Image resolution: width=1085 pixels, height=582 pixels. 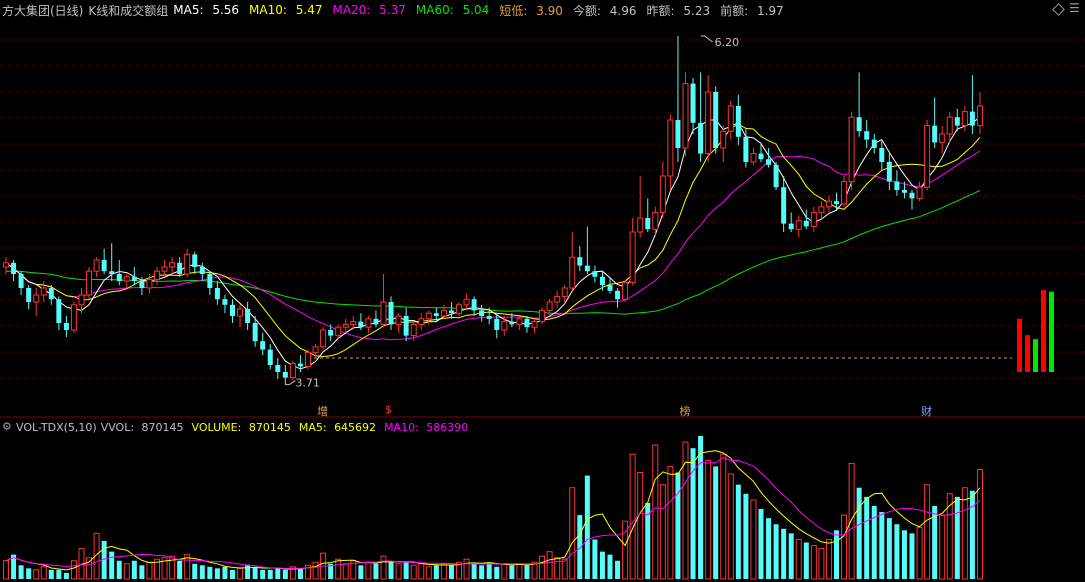 What do you see at coordinates (322, 411) in the screenshot?
I see `event-marker: 增` at bounding box center [322, 411].